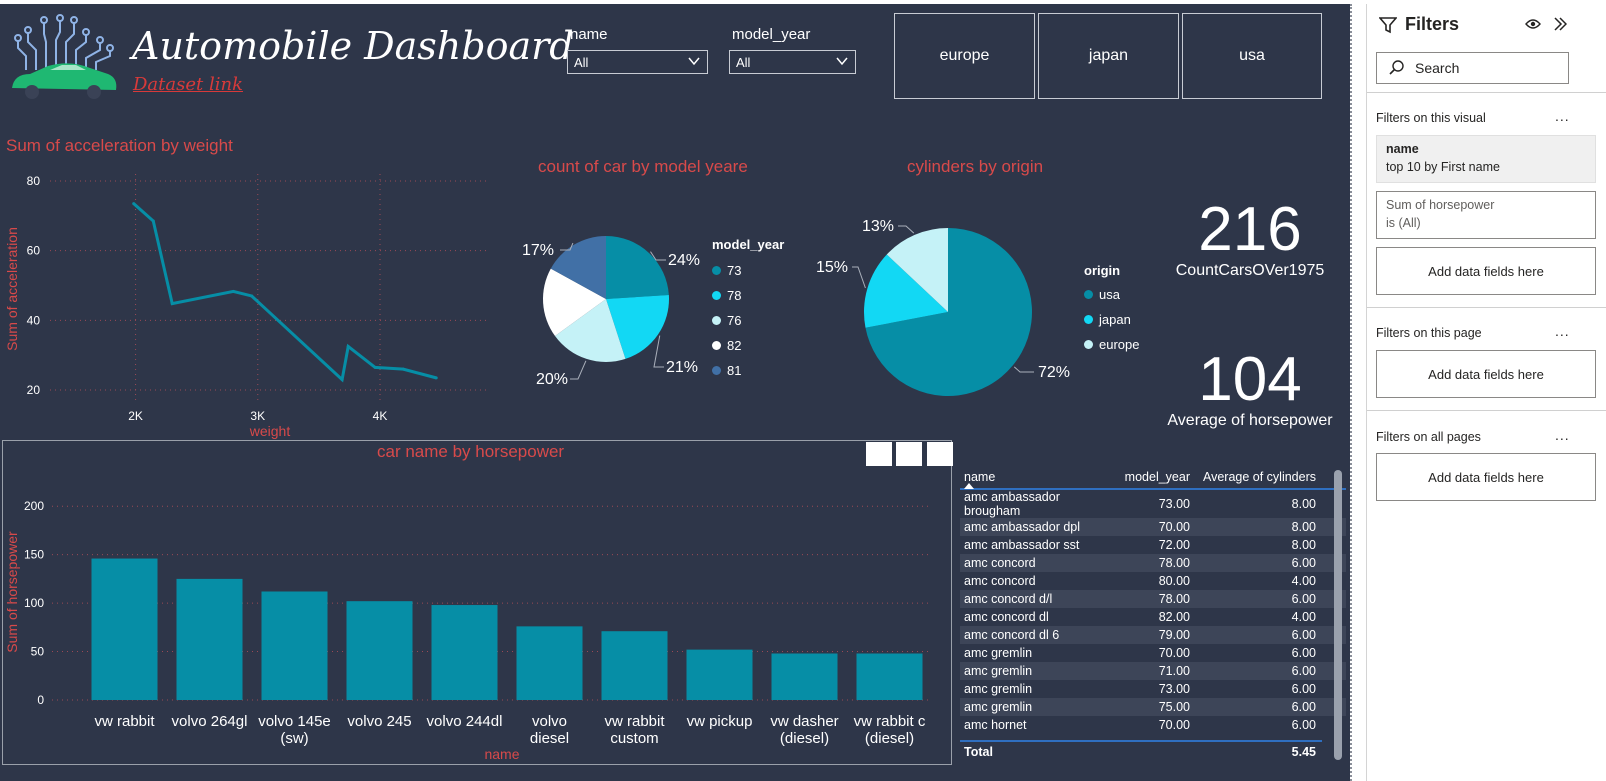 This screenshot has height=781, width=1606. Describe the element at coordinates (734, 320) in the screenshot. I see `legend-label: 76` at that location.